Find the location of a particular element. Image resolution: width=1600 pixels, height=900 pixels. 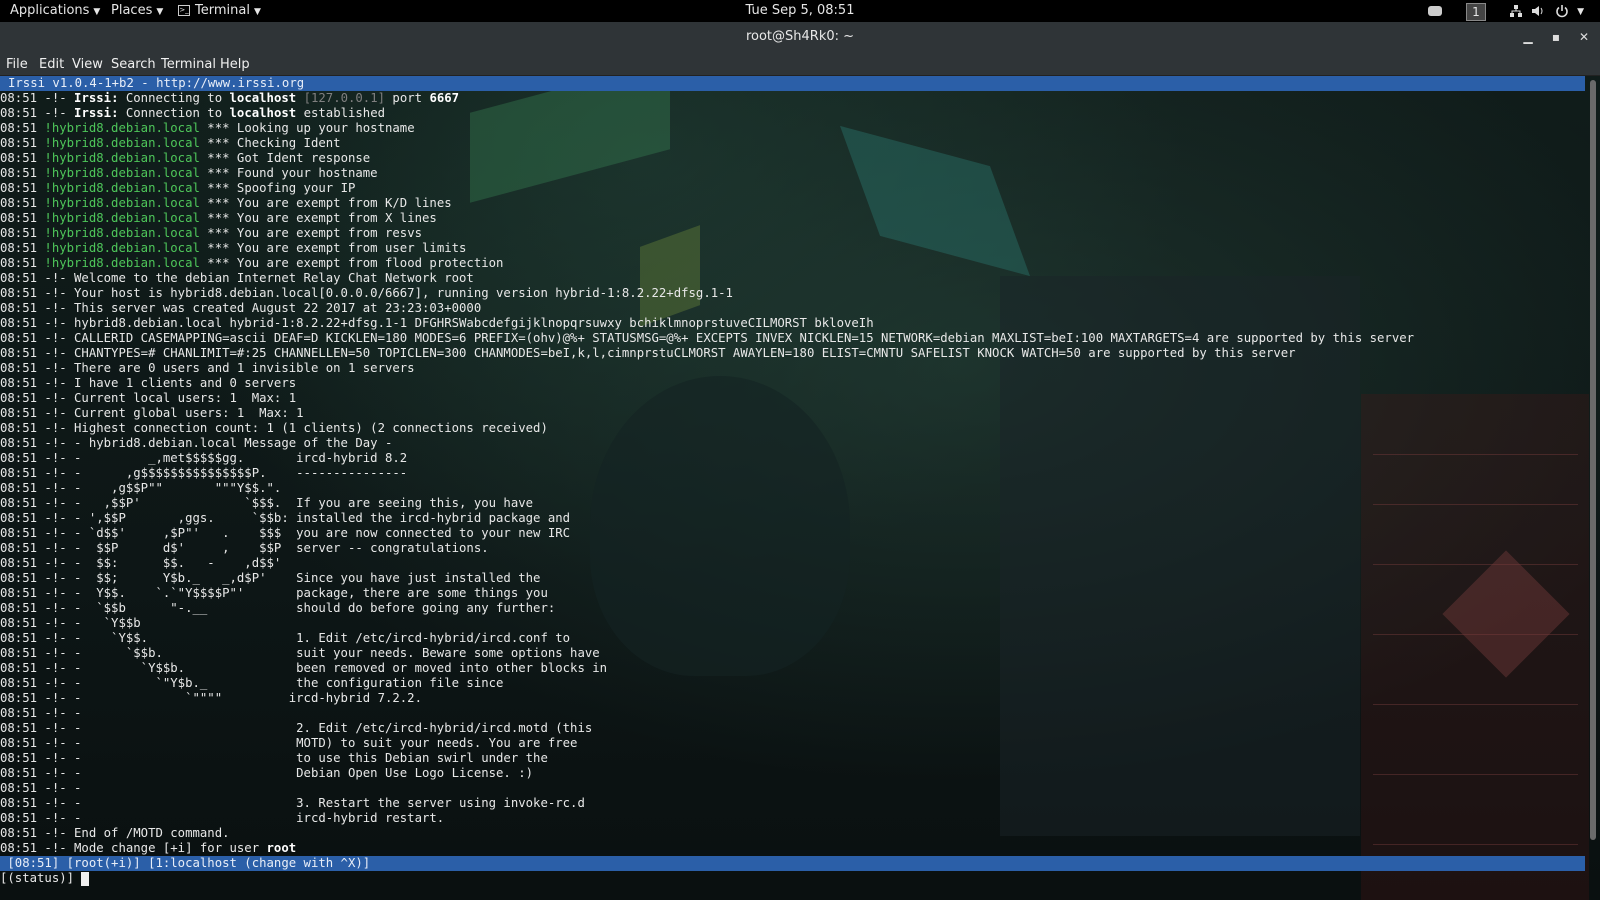

log-line: 08:51 -!- Mode change [+i] for user root is located at coordinates (792, 848).